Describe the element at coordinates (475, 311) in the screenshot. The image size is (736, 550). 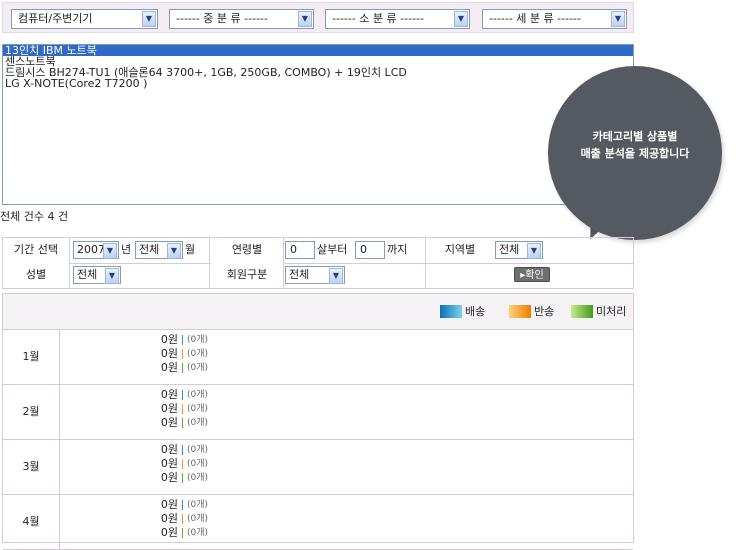
I see `legend-label-shipped: 배송` at that location.